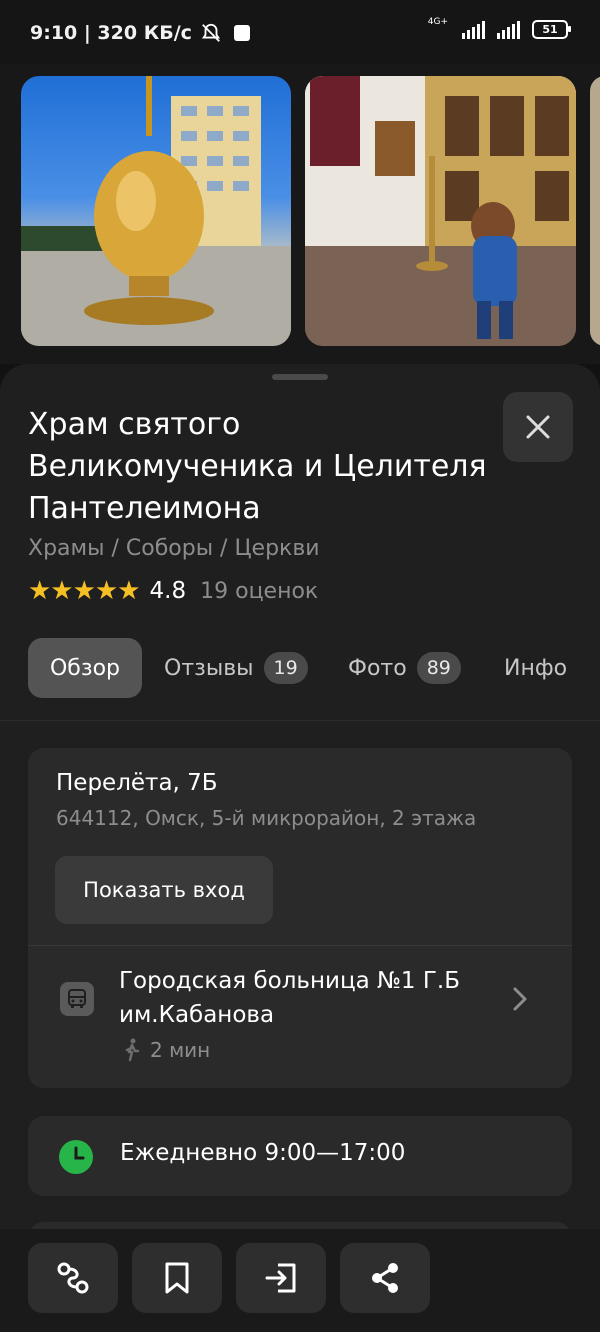 The height and width of the screenshot is (1332, 600). I want to click on show-entrance-label: Показать вход, so click(164, 890).